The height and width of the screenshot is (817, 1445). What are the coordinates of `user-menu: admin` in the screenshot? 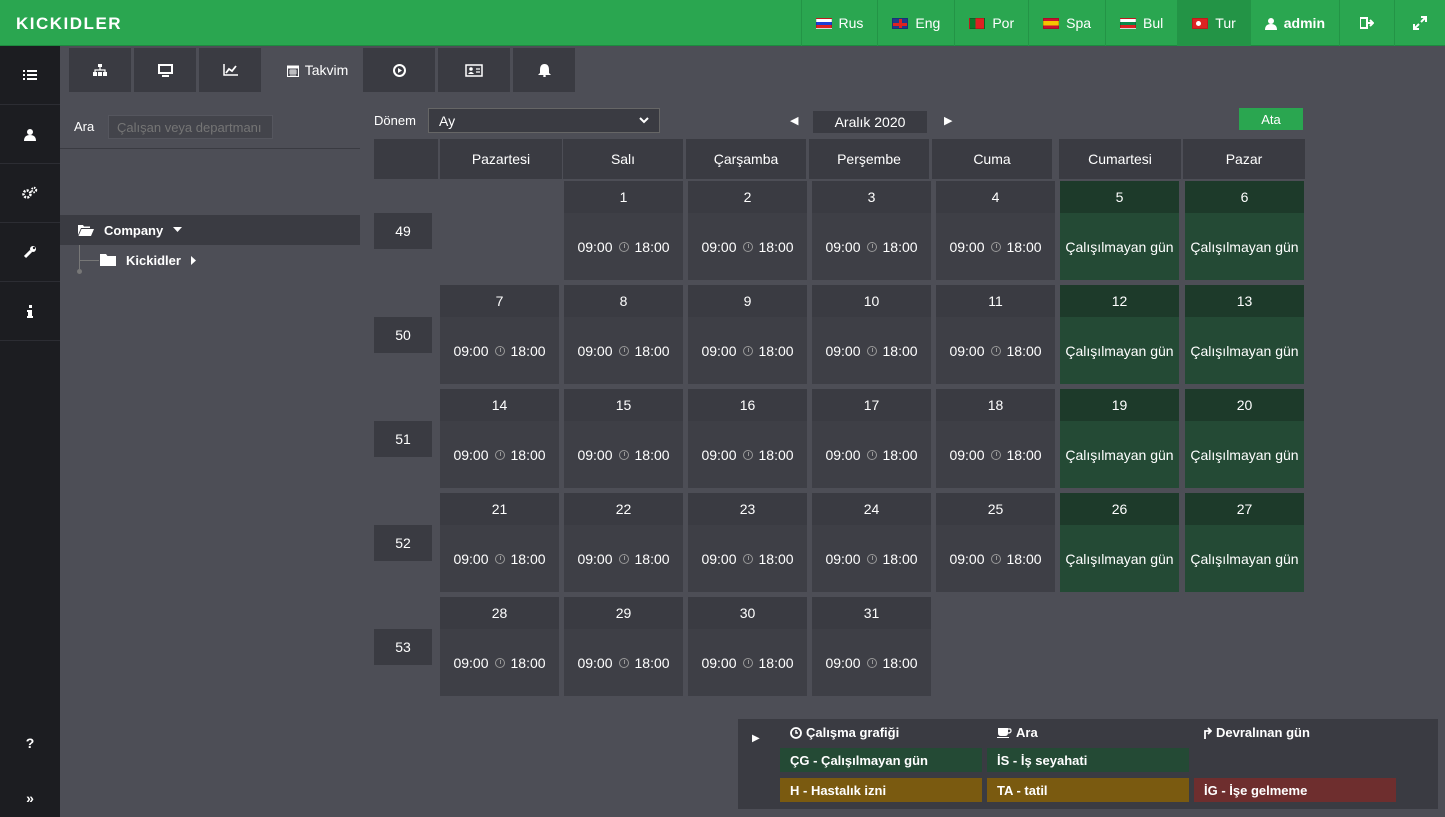 It's located at (1294, 23).